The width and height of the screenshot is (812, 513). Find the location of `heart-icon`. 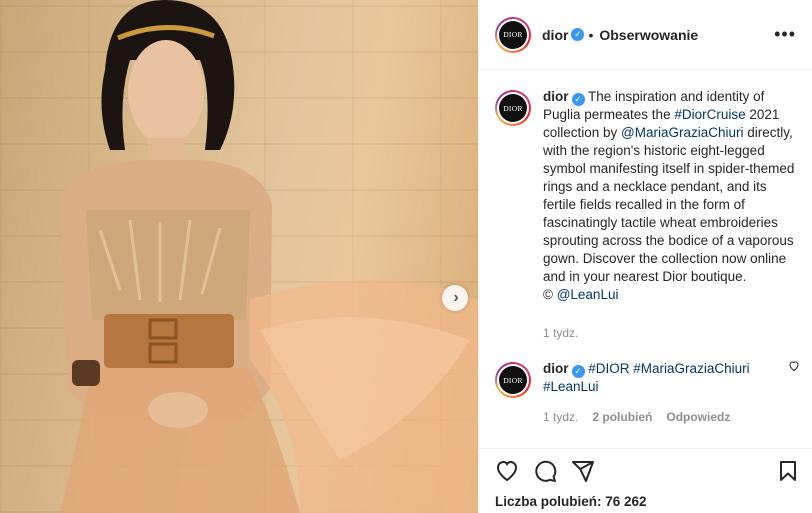

heart-icon is located at coordinates (507, 471).